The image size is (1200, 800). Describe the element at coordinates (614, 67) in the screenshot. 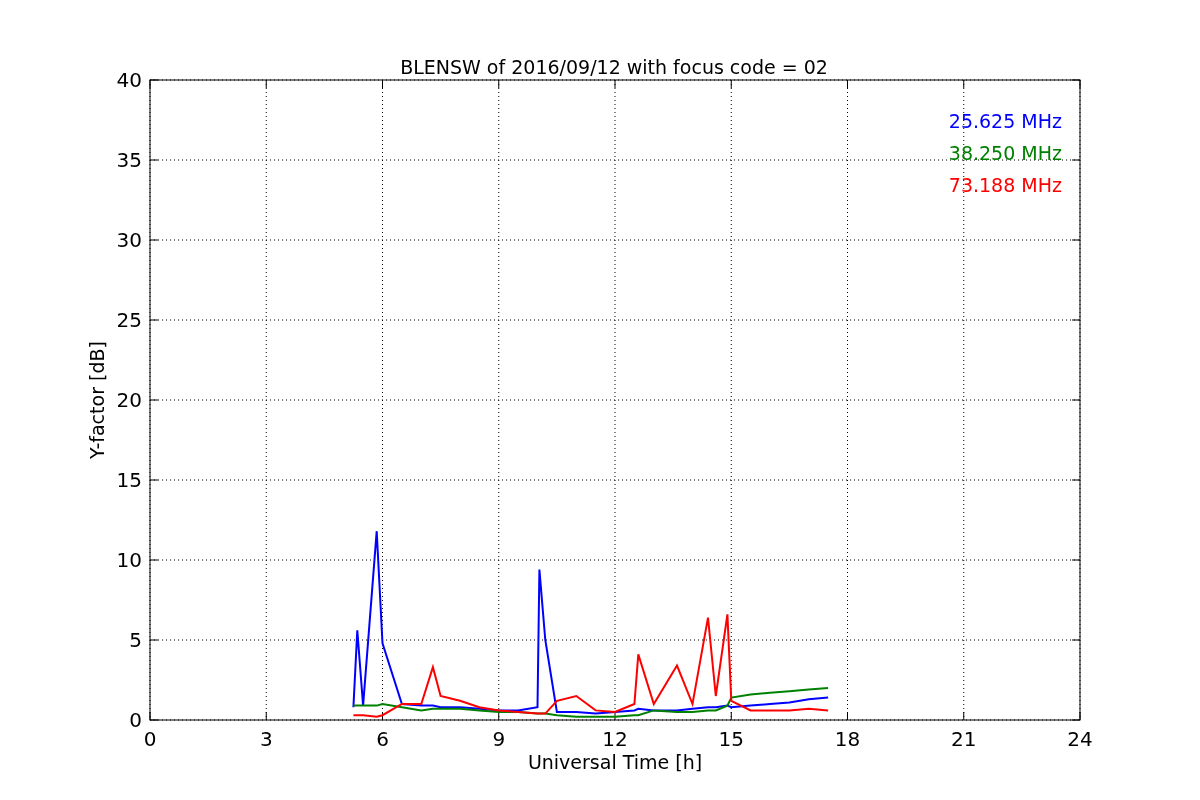

I see `chart-title: BLENSW of 2016/09/12 with focus code = 02` at that location.